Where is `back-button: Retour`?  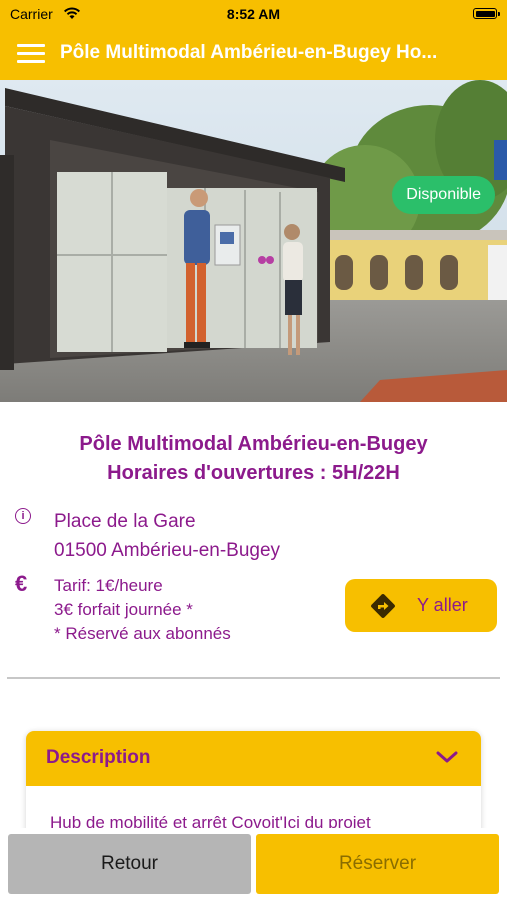 back-button: Retour is located at coordinates (129, 864).